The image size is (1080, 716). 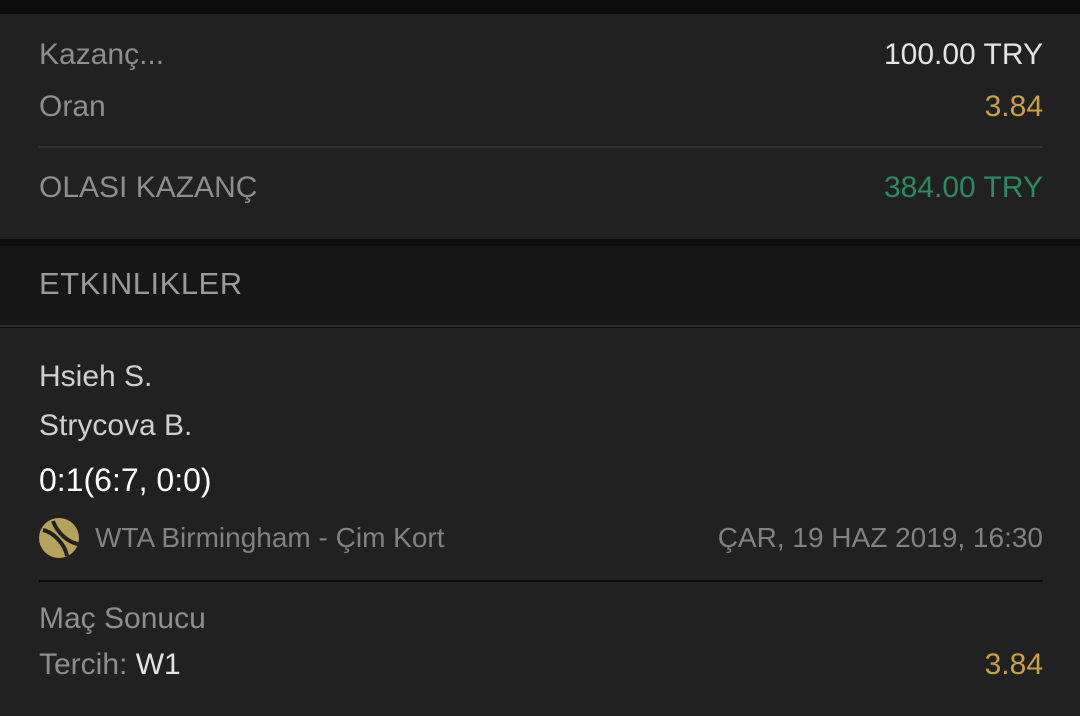 I want to click on stake-value: 100.00 TRY, so click(x=963, y=54).